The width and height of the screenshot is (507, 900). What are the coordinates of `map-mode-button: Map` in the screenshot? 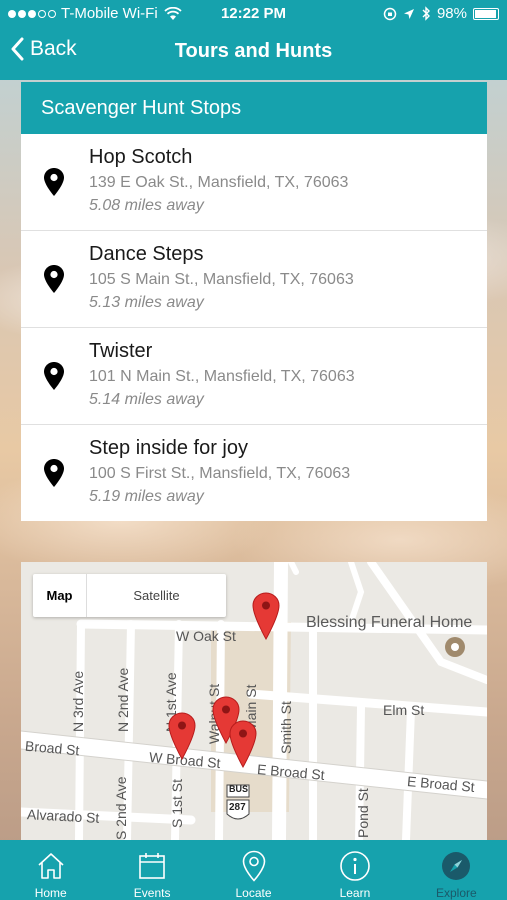 It's located at (60, 595).